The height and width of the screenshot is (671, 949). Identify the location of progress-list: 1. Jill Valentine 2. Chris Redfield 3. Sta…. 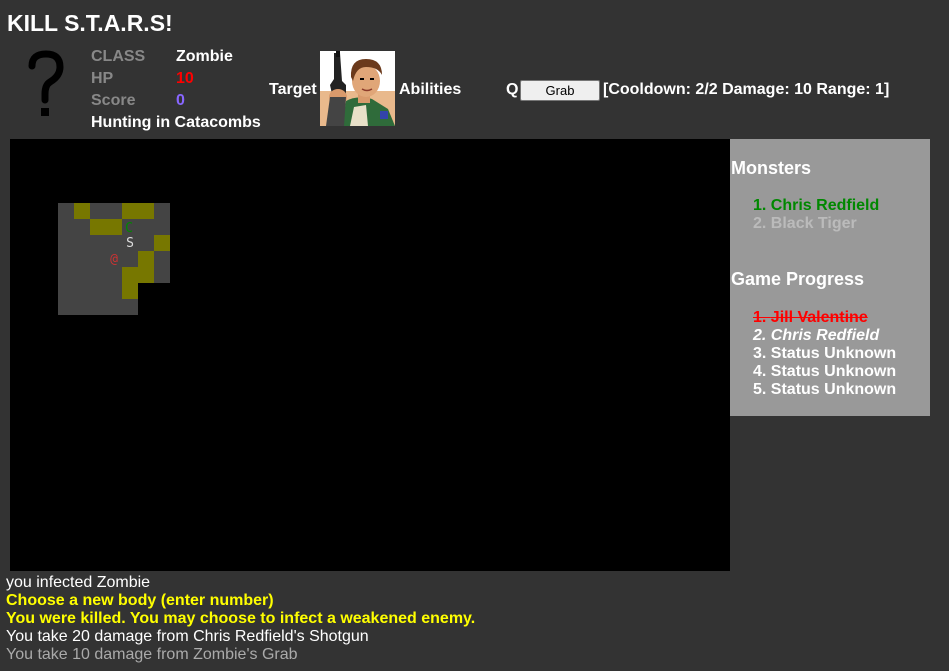
(824, 354).